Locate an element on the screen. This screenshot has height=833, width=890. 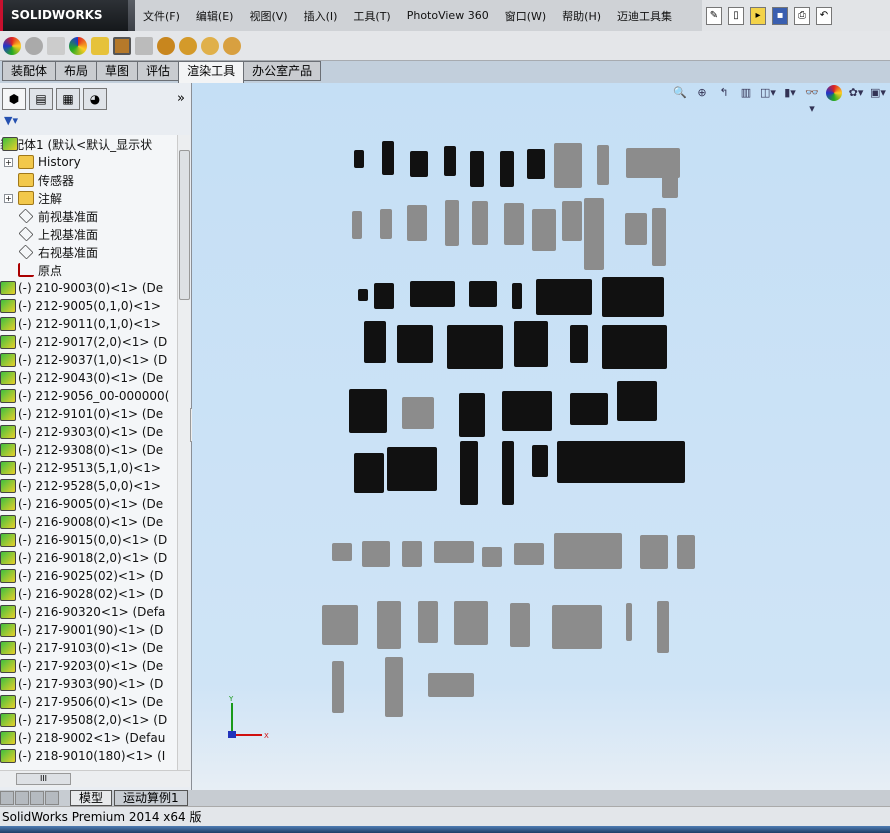
vertical-scrollbar is located at coordinates (183, 452).